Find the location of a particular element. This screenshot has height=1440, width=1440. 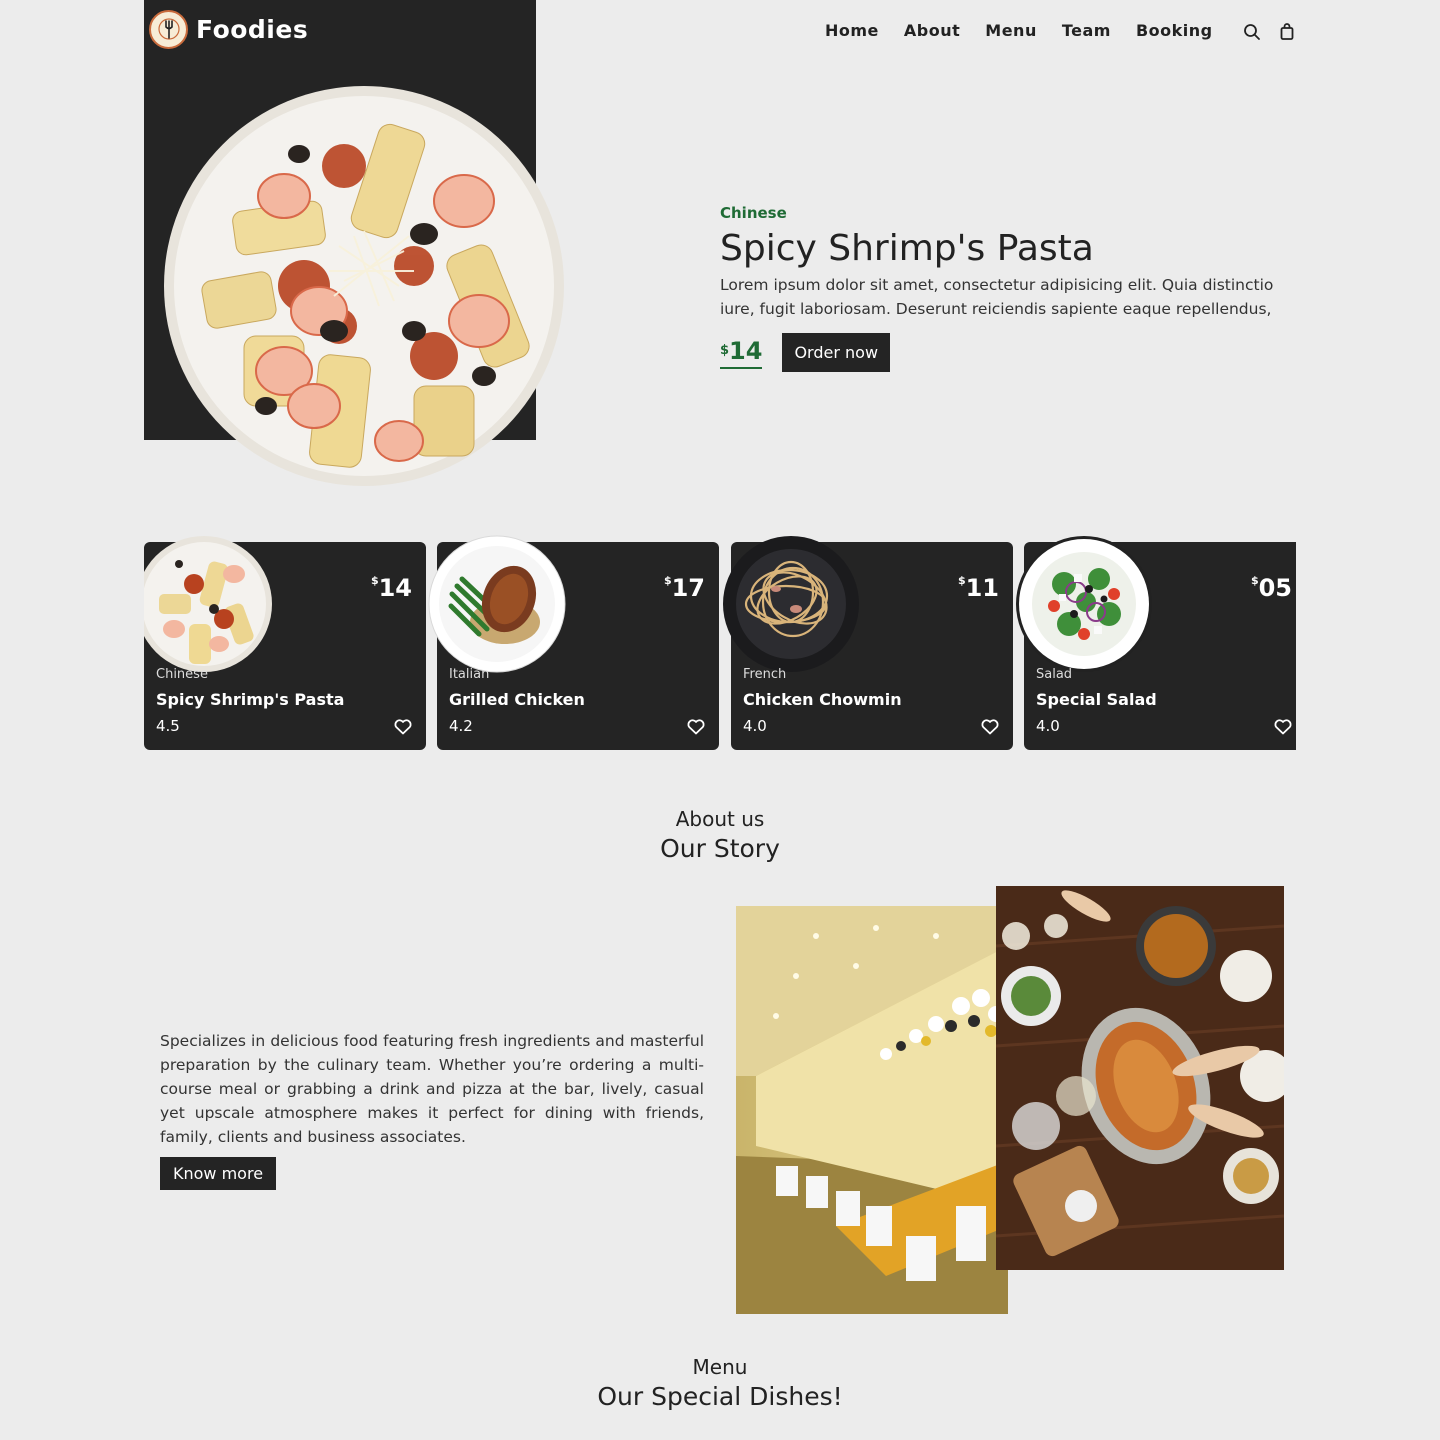

hero-price: $14 is located at coordinates (741, 352).